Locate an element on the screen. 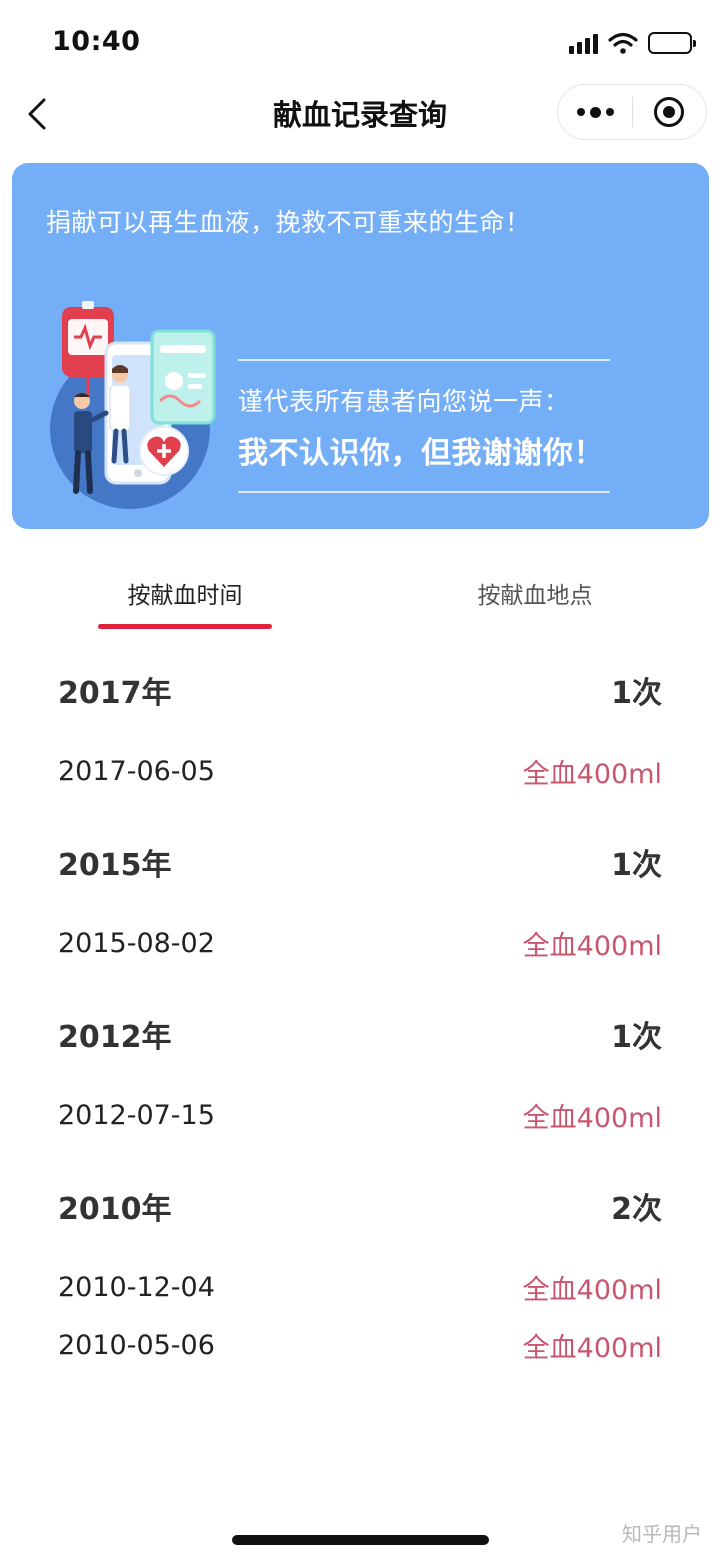 The width and height of the screenshot is (720, 1558). more-button is located at coordinates (595, 112).